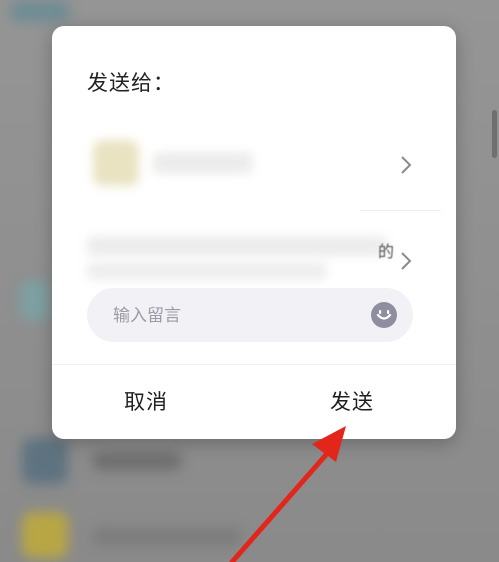 The image size is (499, 562). What do you see at coordinates (146, 401) in the screenshot?
I see `cancel-button: 取消` at bounding box center [146, 401].